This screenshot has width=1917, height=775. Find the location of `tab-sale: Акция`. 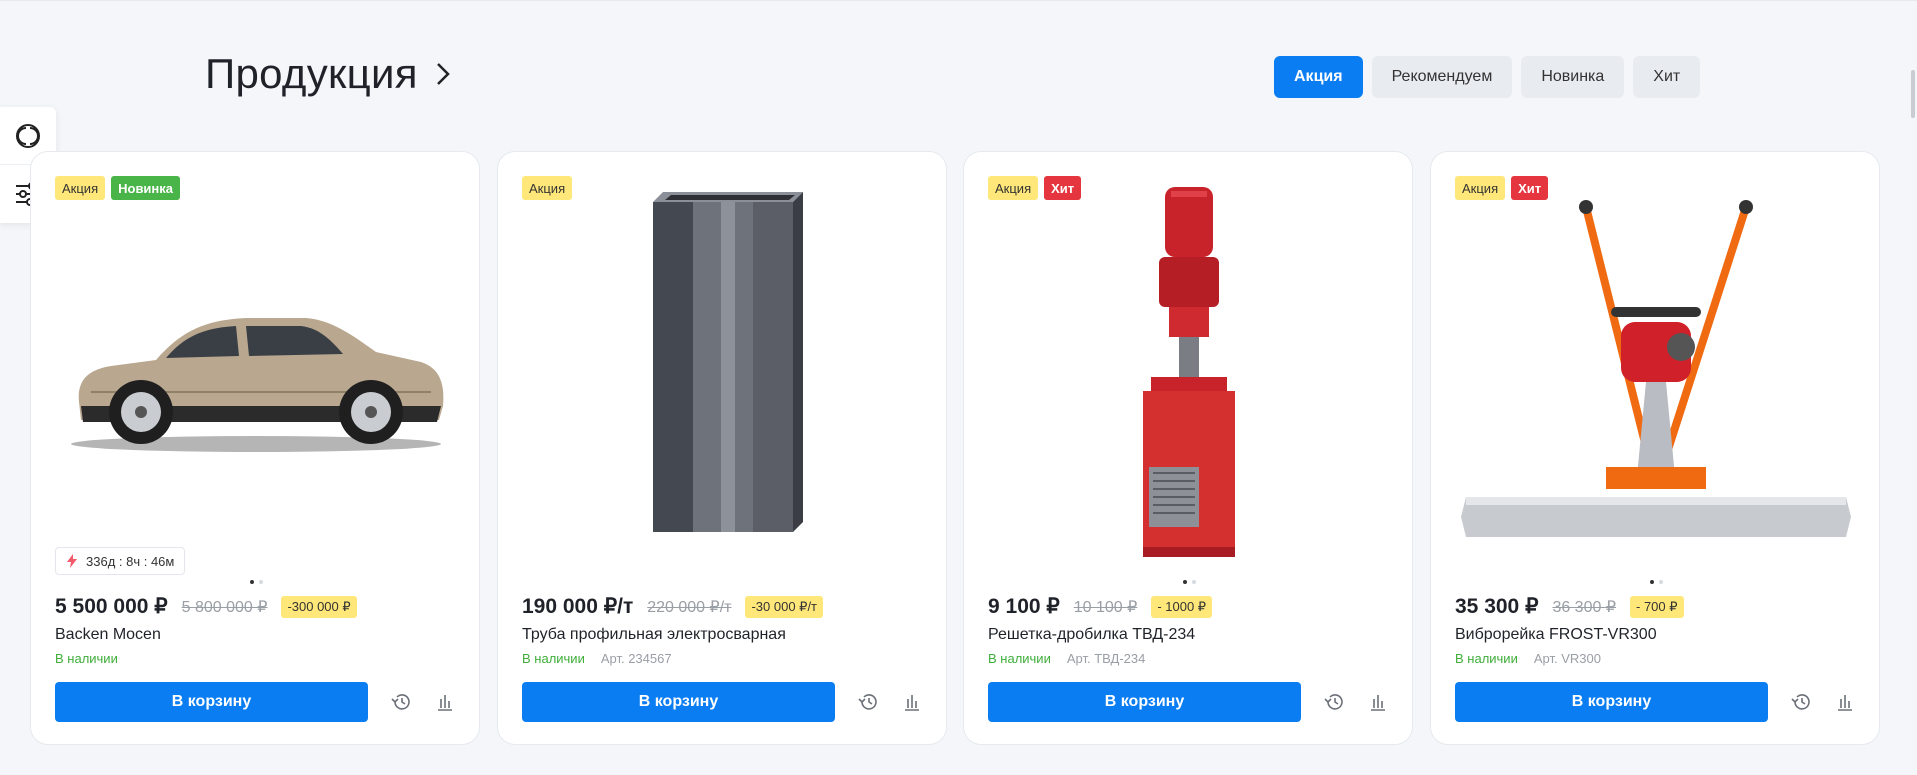

tab-sale: Акция is located at coordinates (1318, 77).